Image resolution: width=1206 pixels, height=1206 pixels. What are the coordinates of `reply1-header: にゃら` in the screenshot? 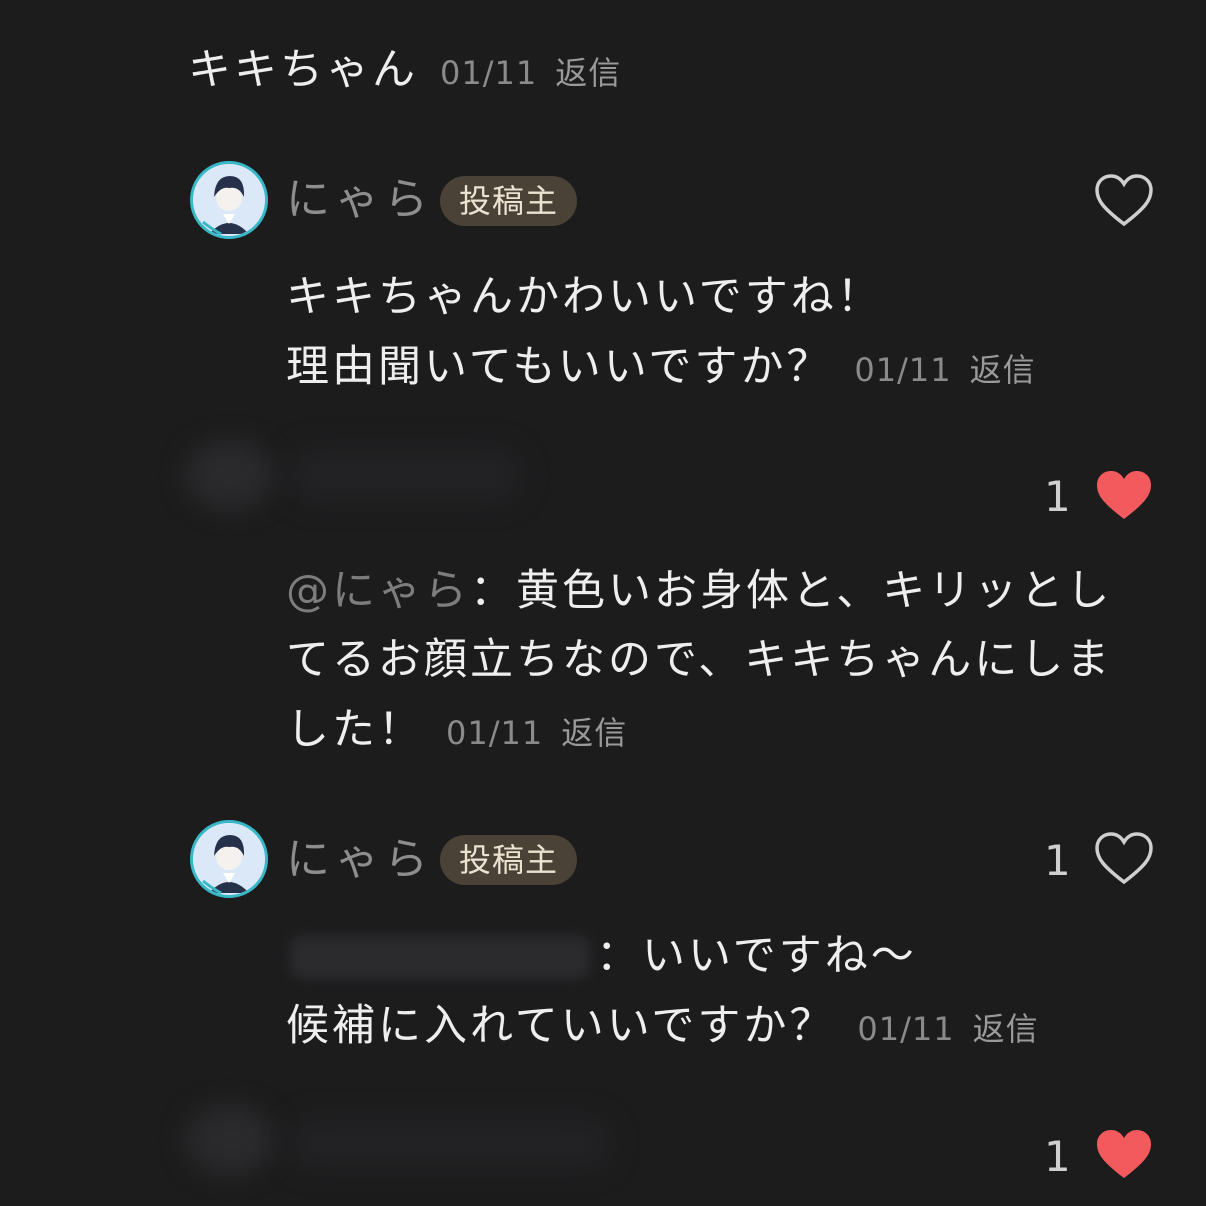 It's located at (359, 200).